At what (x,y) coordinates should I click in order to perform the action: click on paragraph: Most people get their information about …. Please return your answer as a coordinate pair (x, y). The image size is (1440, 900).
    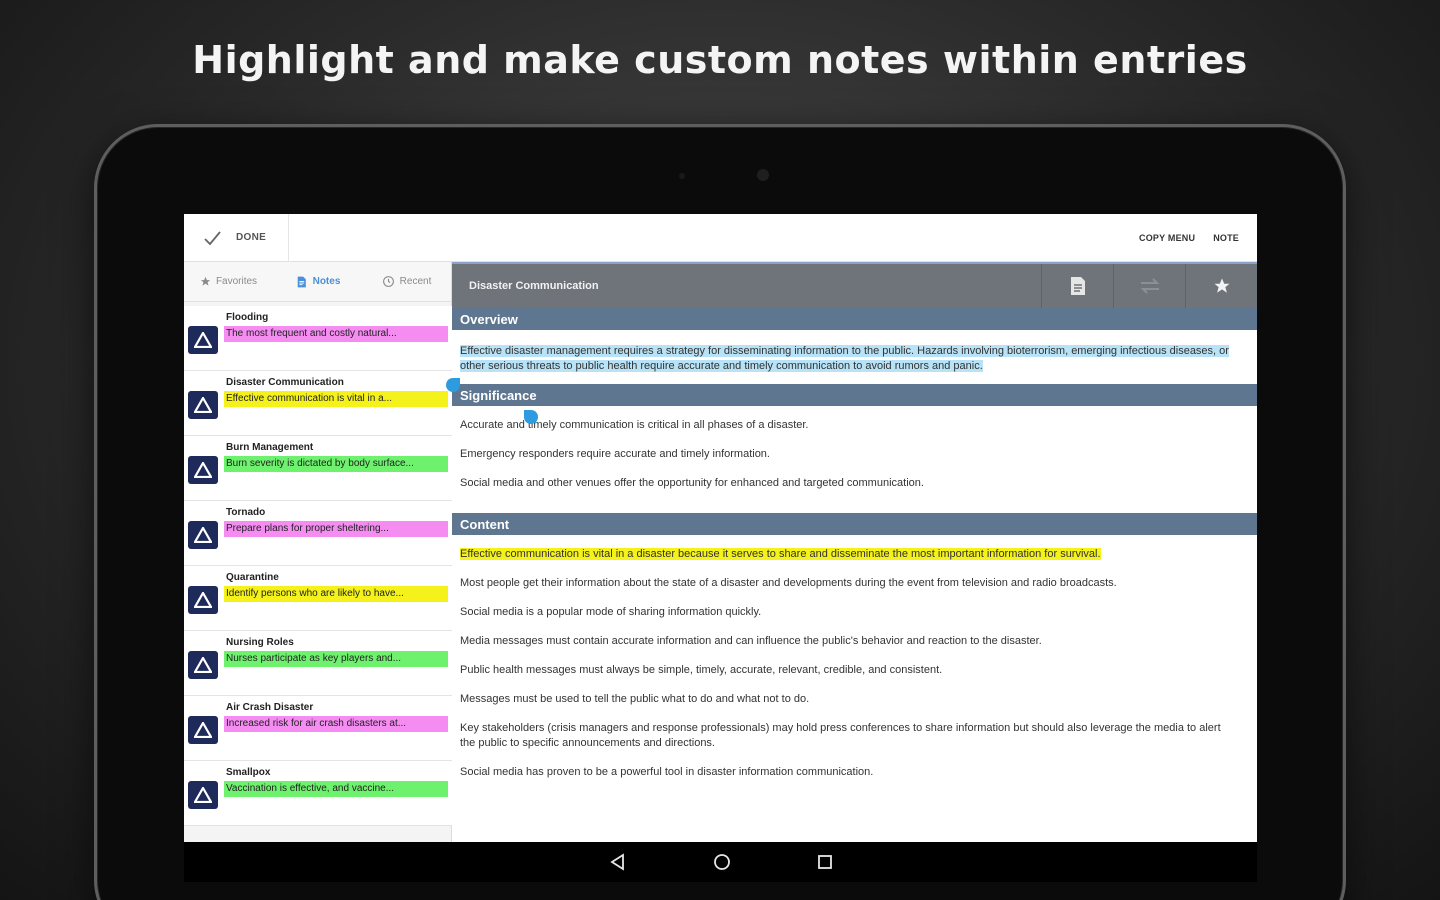
    Looking at the image, I should click on (788, 583).